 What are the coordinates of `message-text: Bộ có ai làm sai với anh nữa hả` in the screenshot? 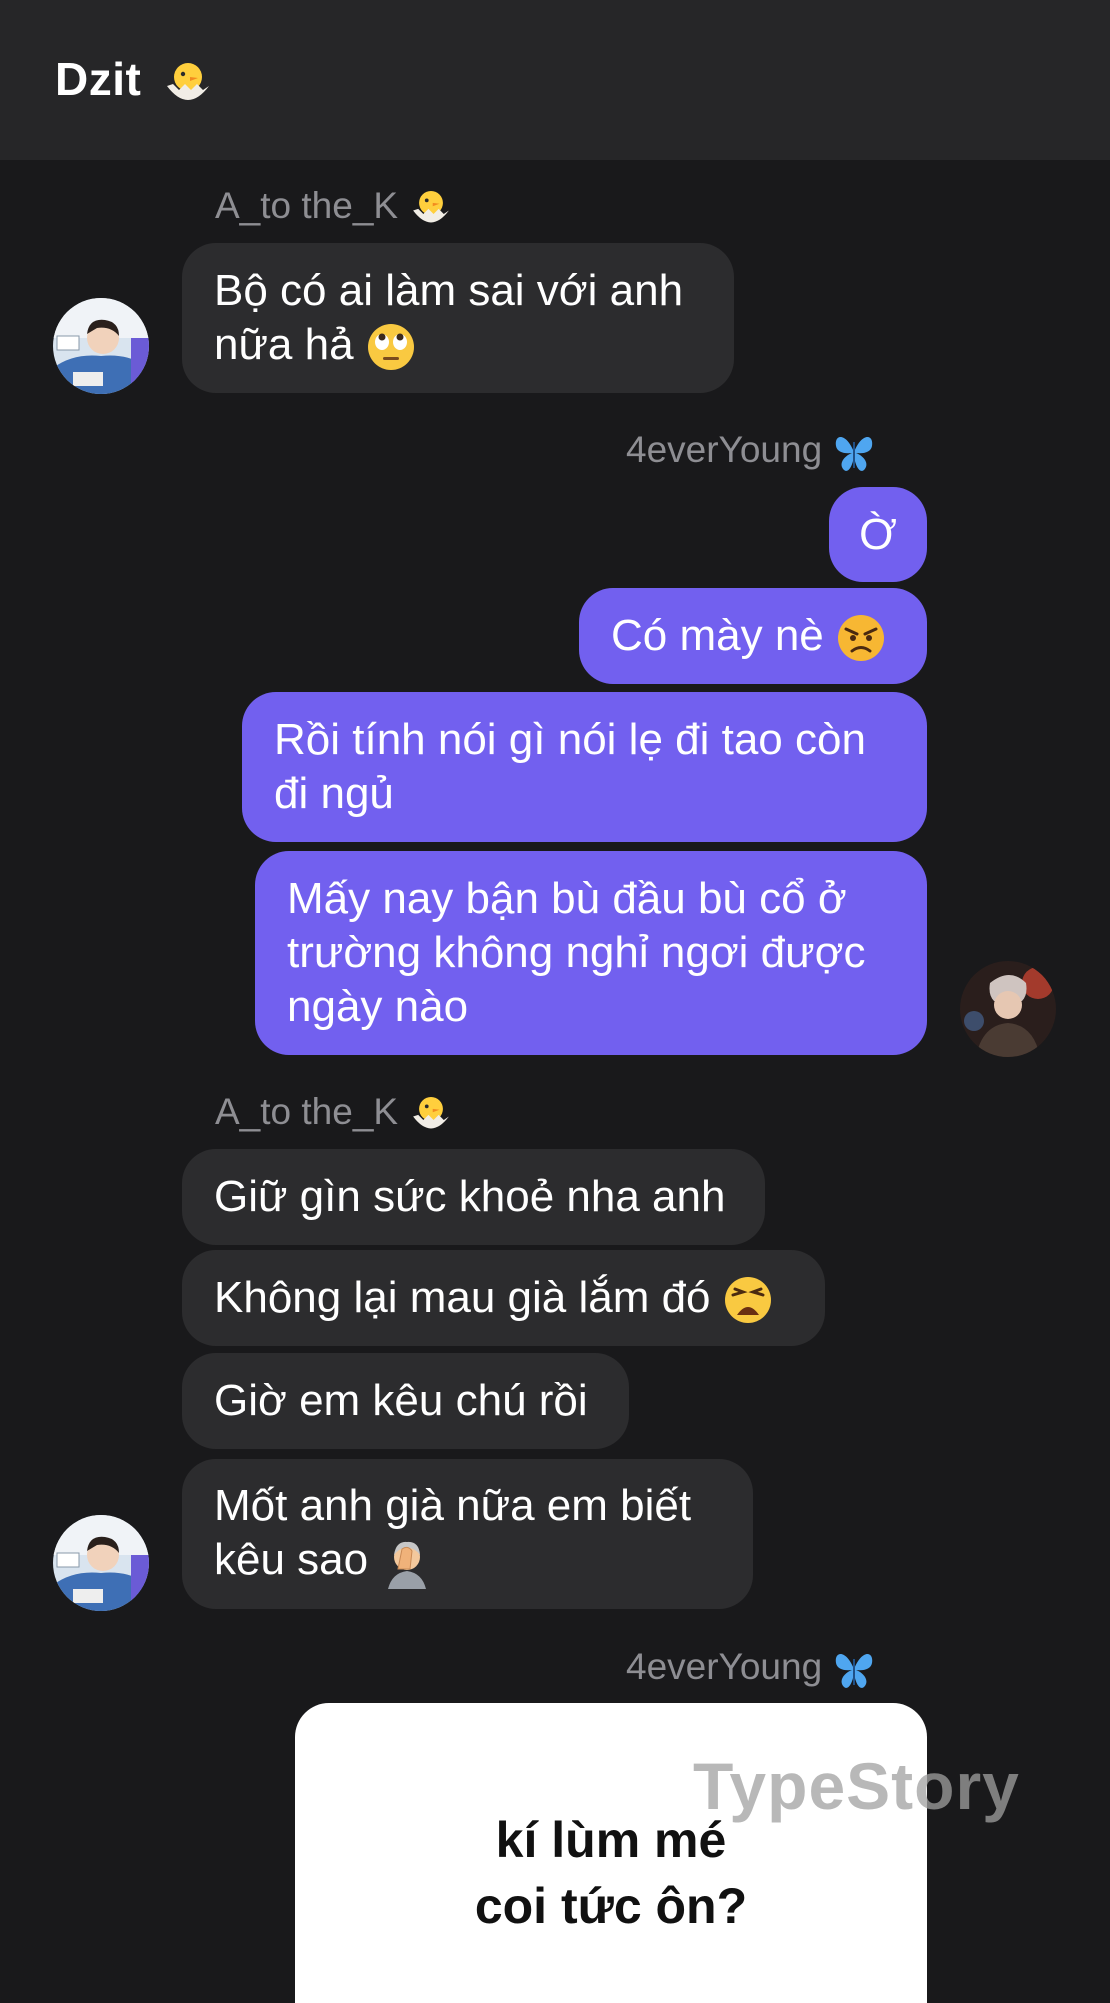 It's located at (449, 317).